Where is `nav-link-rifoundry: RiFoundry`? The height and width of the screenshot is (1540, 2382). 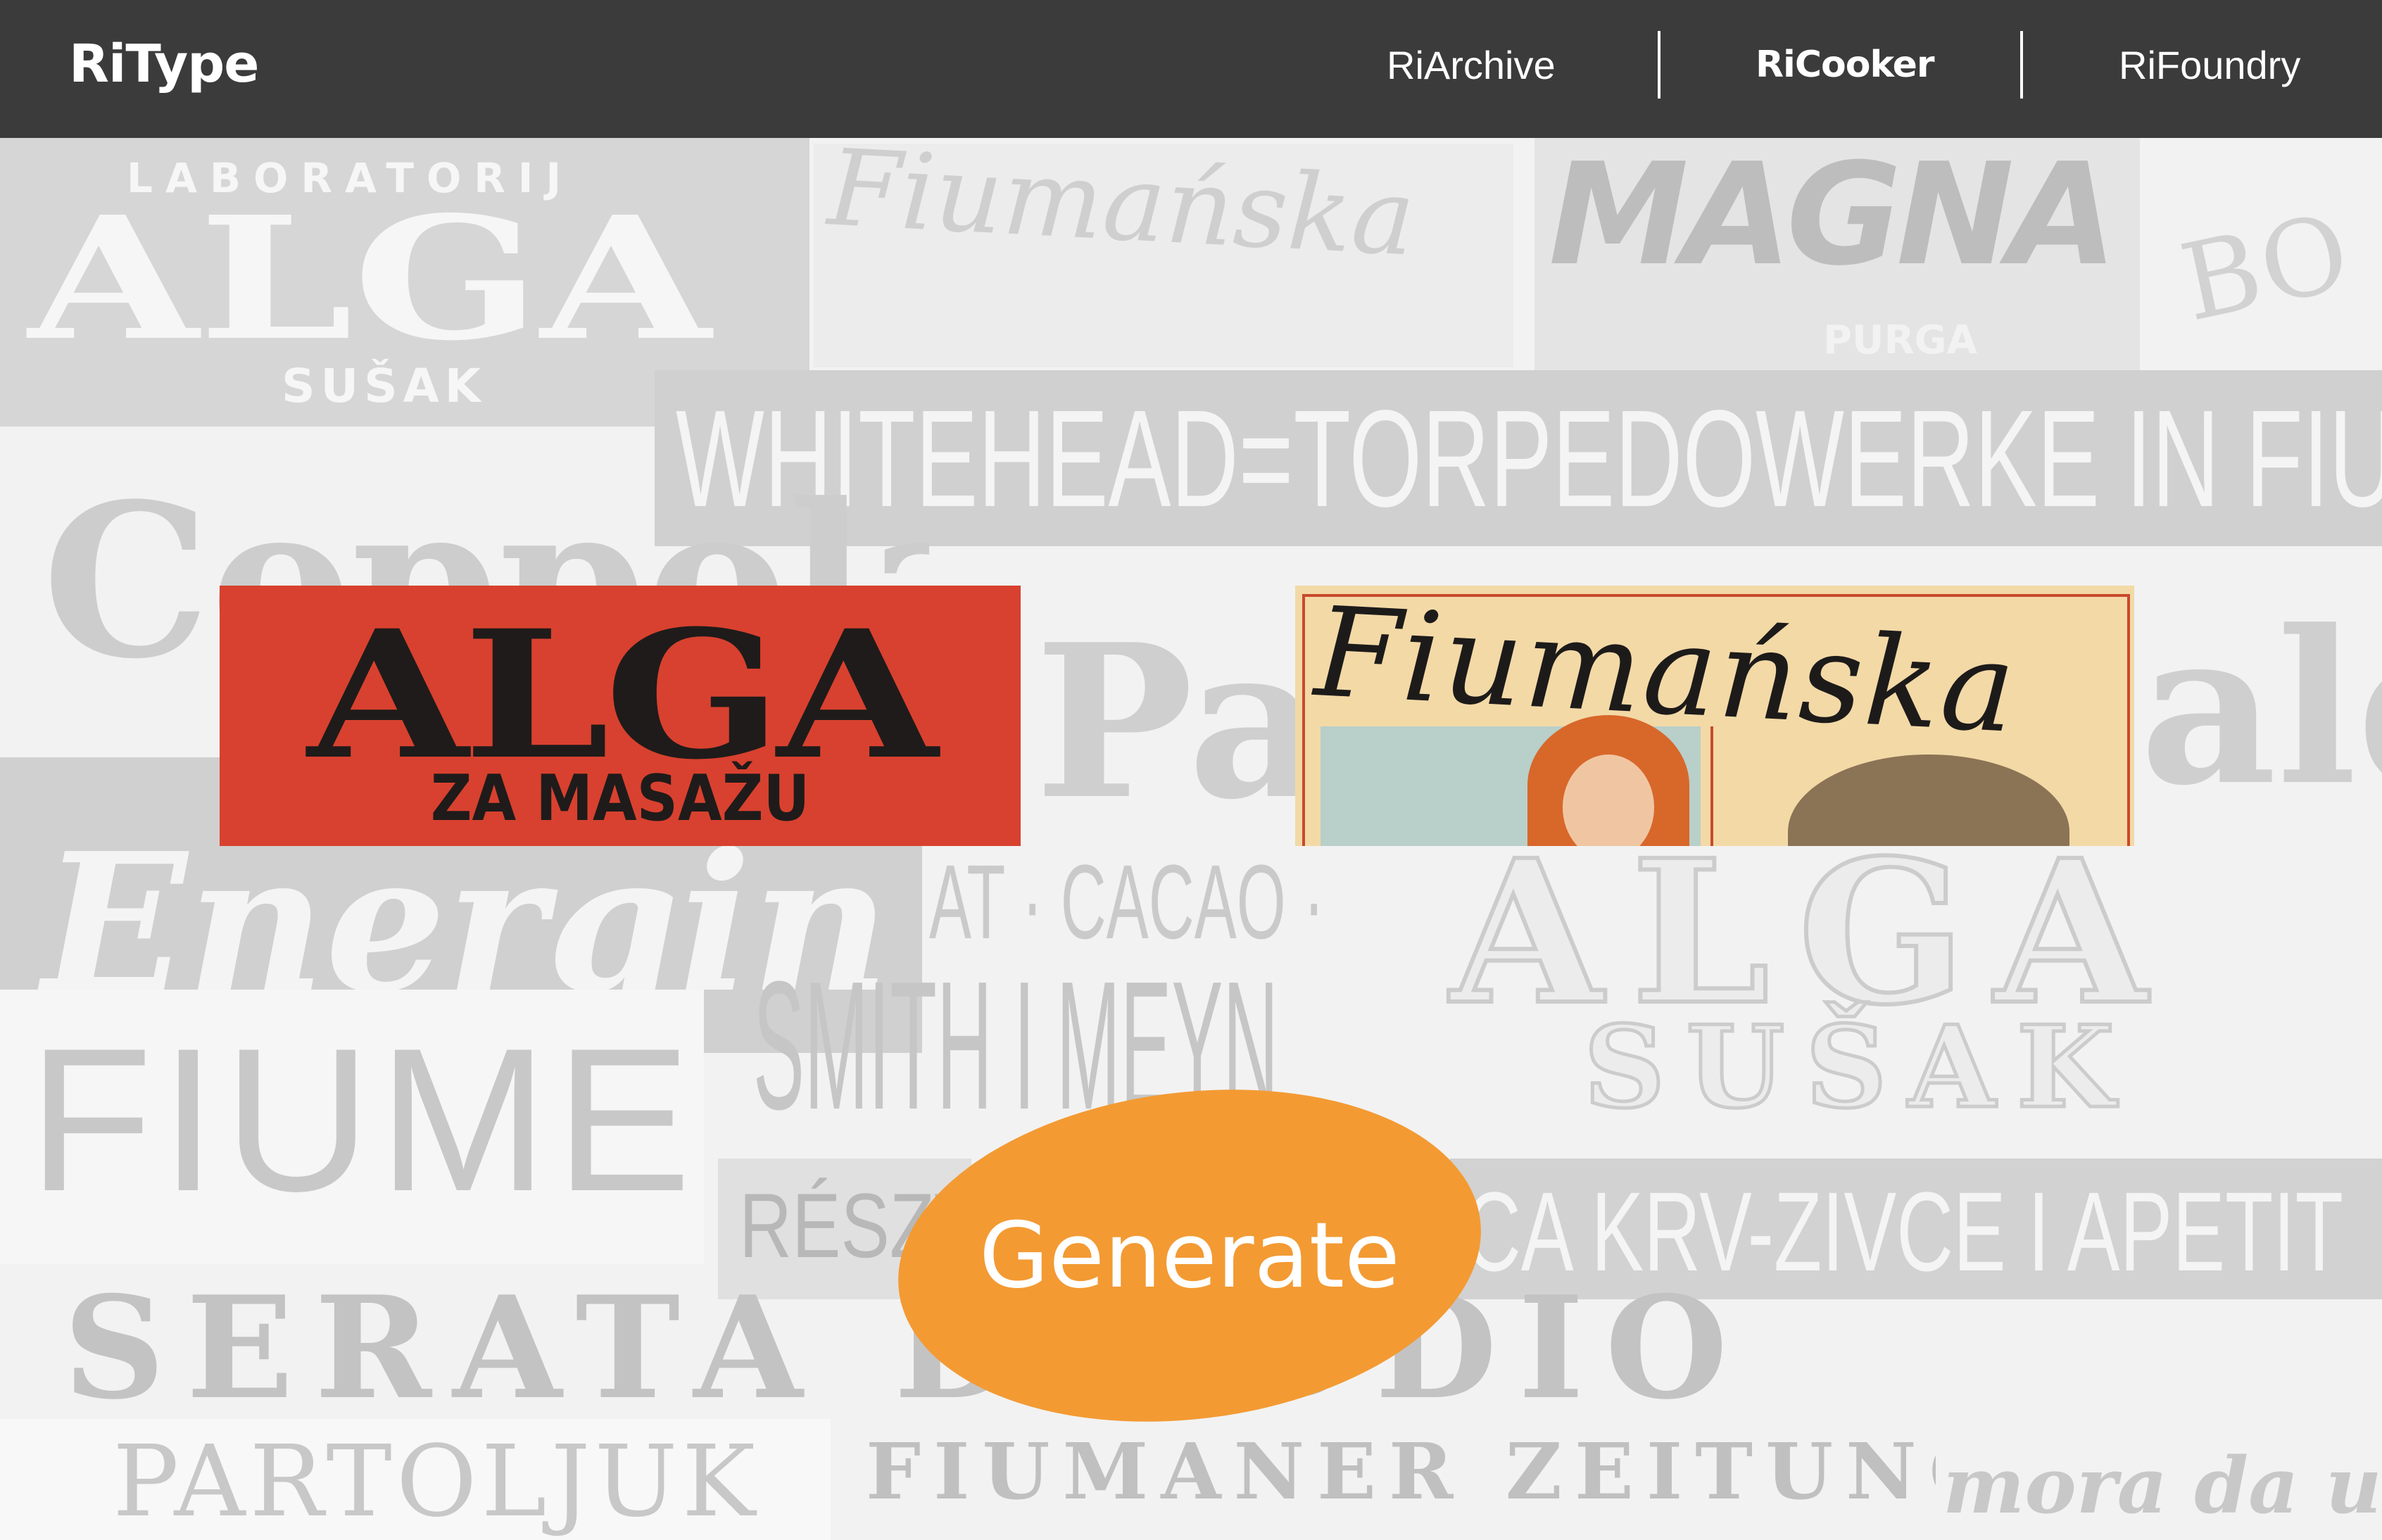
nav-link-rifoundry: RiFoundry is located at coordinates (2209, 65).